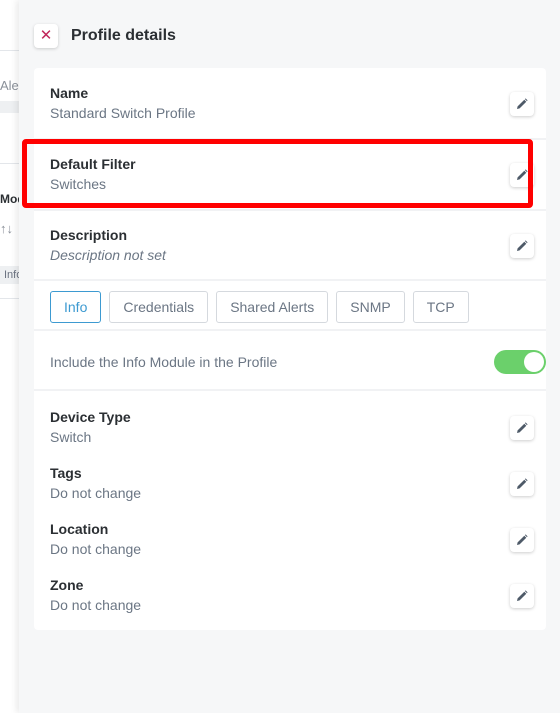 The height and width of the screenshot is (713, 560). I want to click on tags-field: Tags Do not change, so click(292, 489).